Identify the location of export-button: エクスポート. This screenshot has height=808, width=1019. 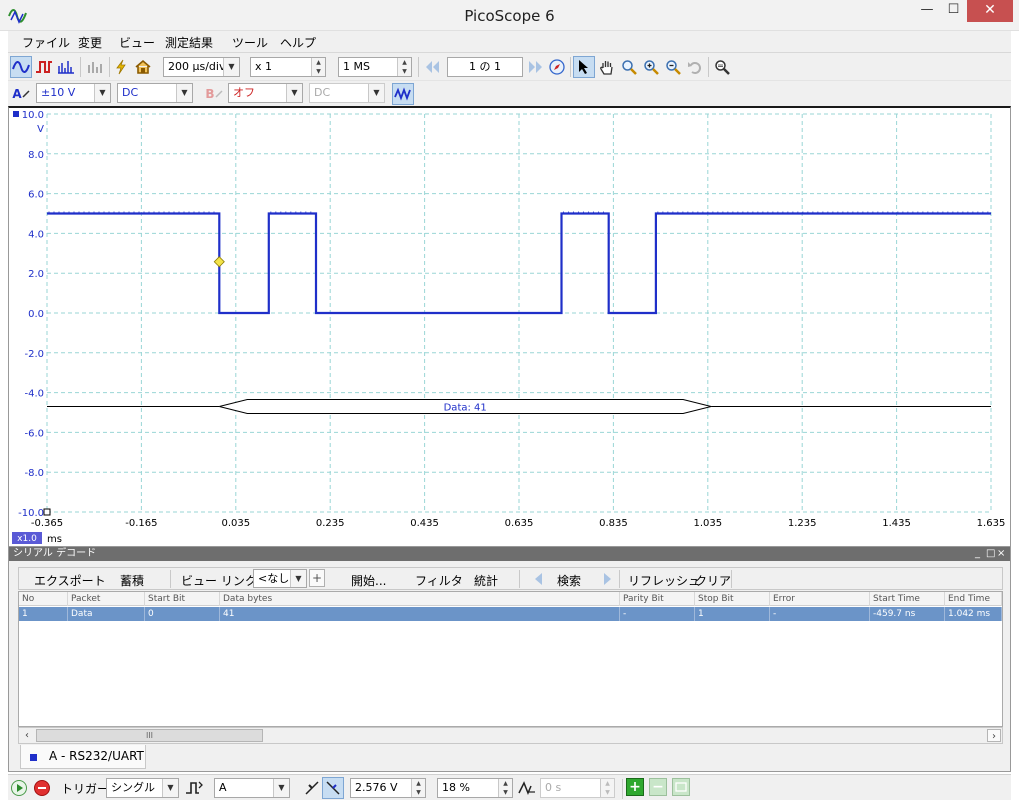
(70, 580).